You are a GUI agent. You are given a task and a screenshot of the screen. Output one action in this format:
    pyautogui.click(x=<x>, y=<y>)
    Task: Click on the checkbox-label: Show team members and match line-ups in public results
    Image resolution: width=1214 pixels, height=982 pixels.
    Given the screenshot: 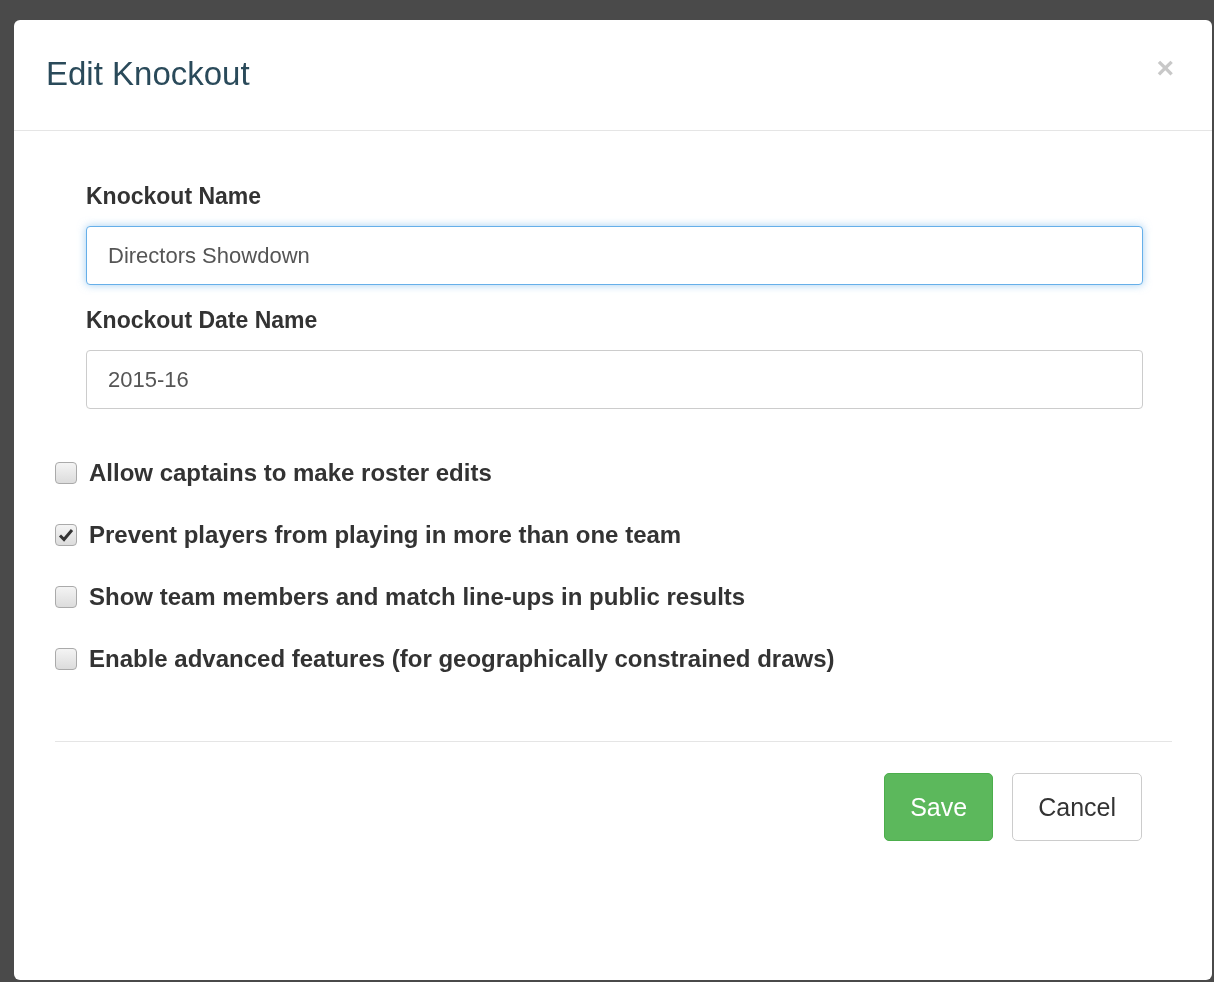 What is the action you would take?
    pyautogui.click(x=417, y=597)
    